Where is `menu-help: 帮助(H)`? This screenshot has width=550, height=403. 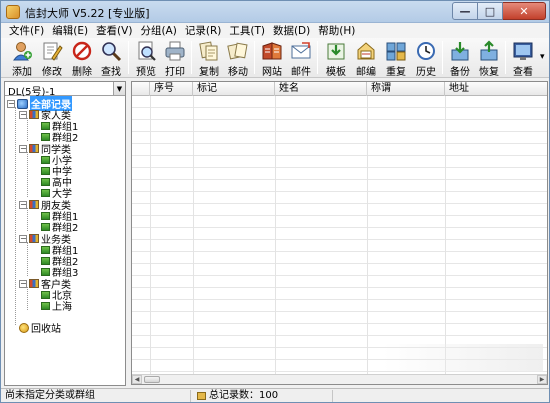
menu-help: 帮助(H) is located at coordinates (336, 30).